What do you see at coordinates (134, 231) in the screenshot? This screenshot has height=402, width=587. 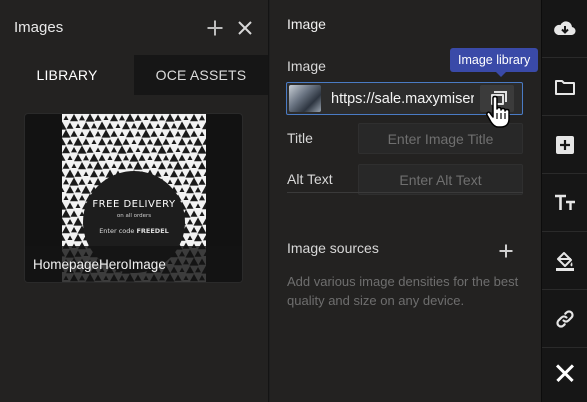 I see `promo-line3: Enter code FREEDEL` at bounding box center [134, 231].